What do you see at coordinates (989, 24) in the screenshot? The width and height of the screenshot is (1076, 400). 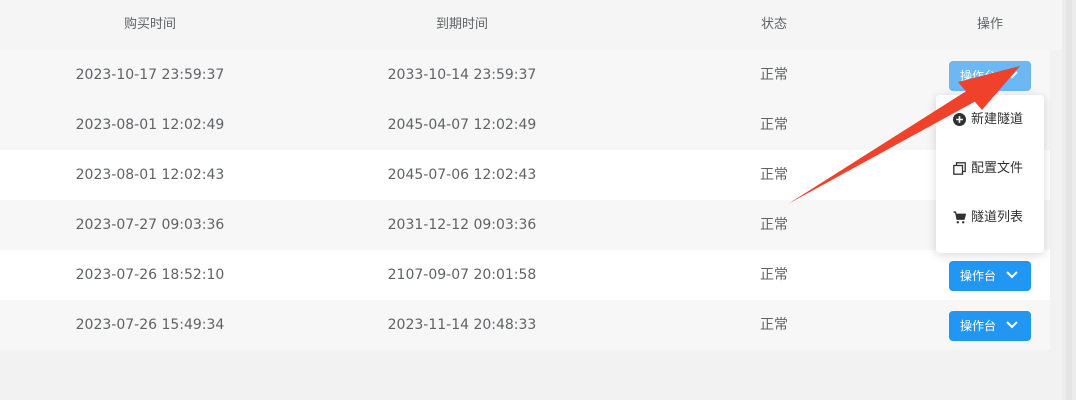 I see `header-actions: 操作` at bounding box center [989, 24].